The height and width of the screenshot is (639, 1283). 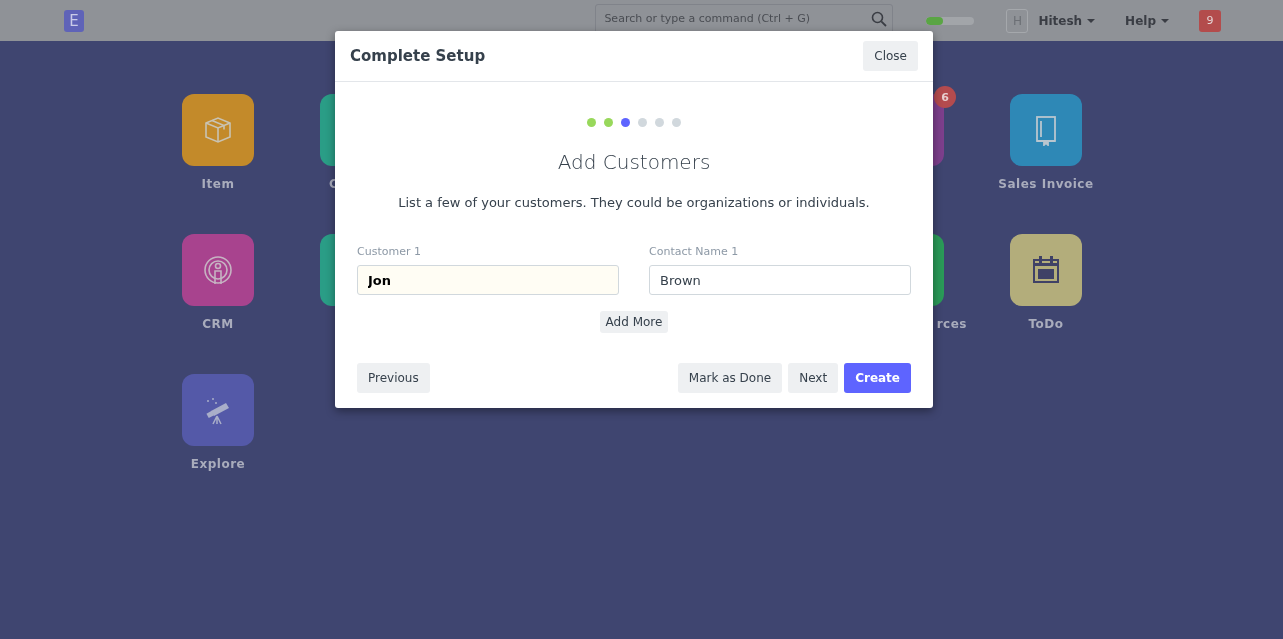 I want to click on text-field: Brown, so click(x=780, y=280).